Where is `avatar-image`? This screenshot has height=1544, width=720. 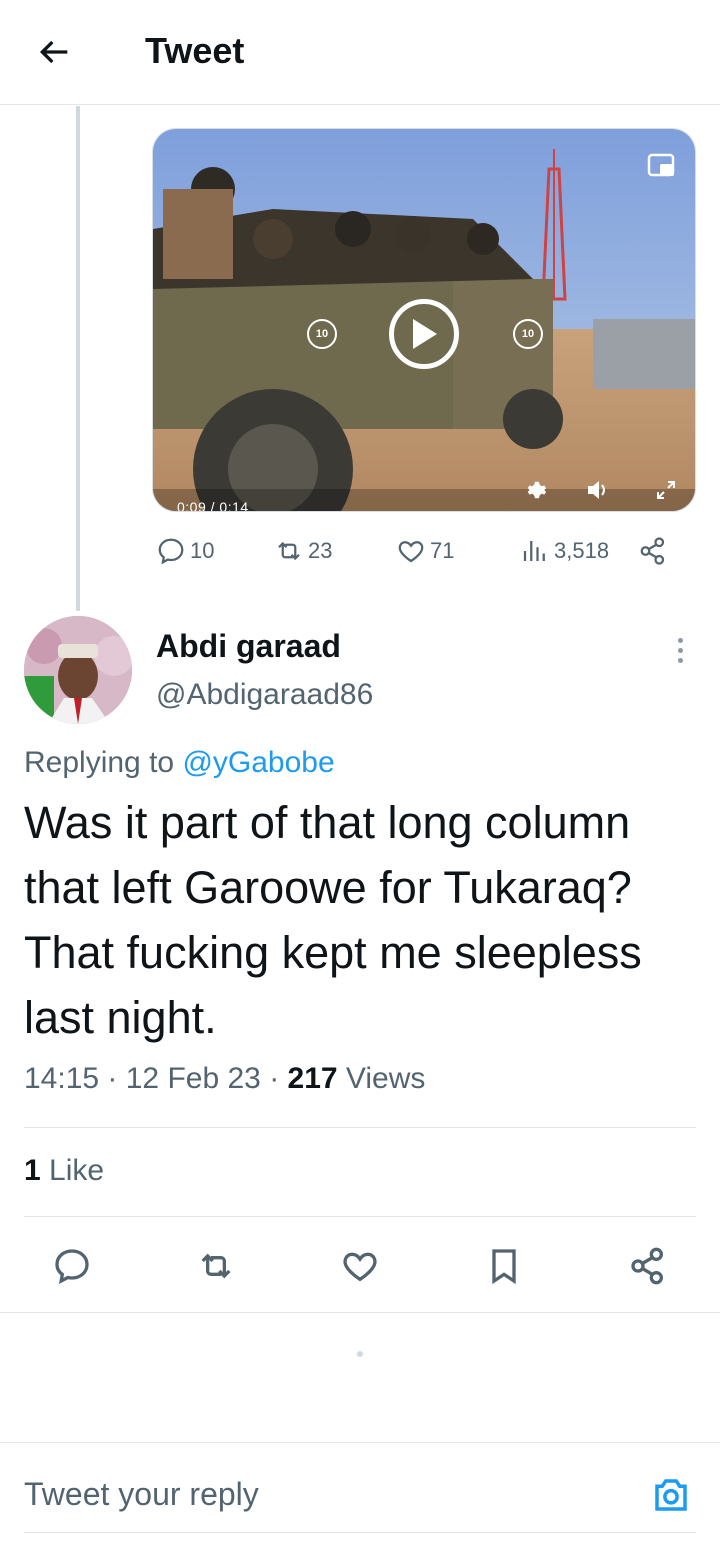
avatar-image is located at coordinates (78, 670).